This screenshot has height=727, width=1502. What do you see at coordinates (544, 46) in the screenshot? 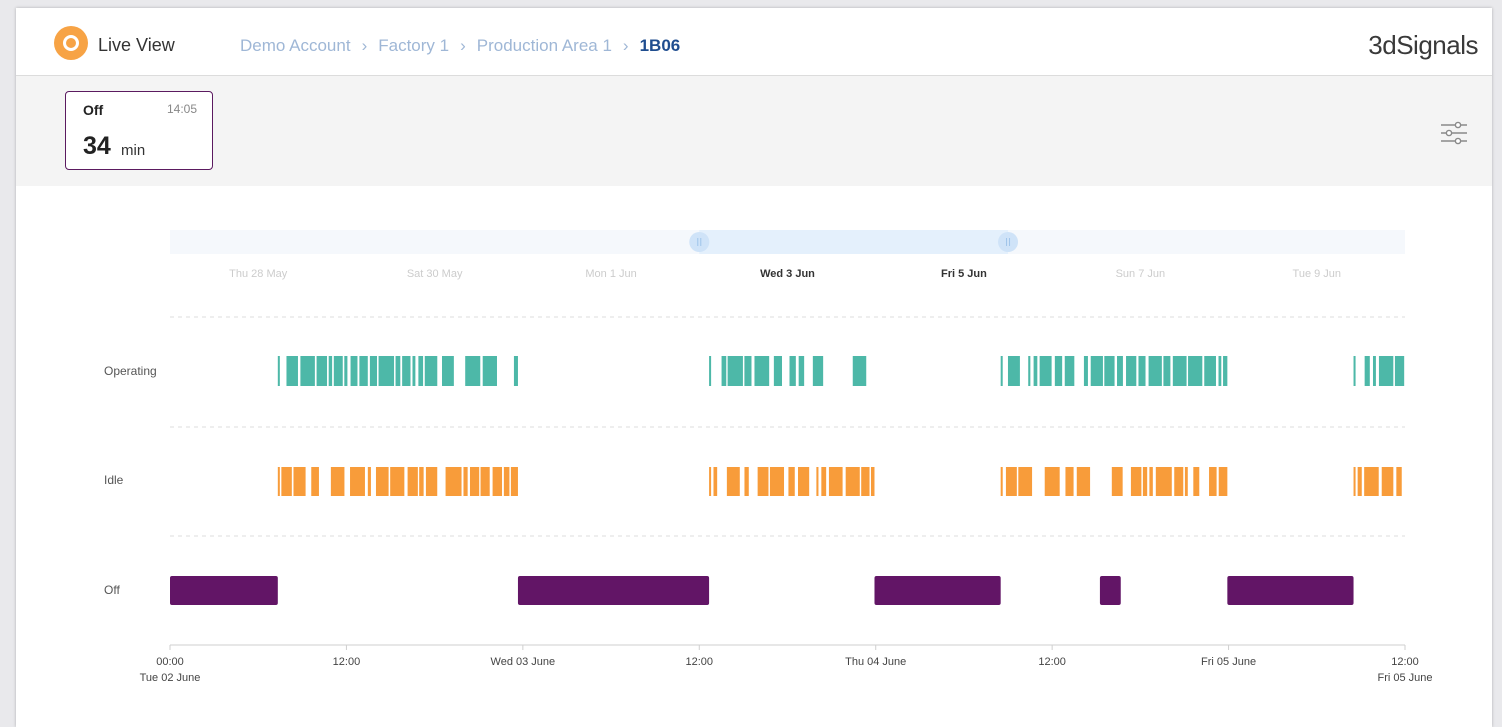
I see `breadcrumb-production-area: Production Area 1` at bounding box center [544, 46].